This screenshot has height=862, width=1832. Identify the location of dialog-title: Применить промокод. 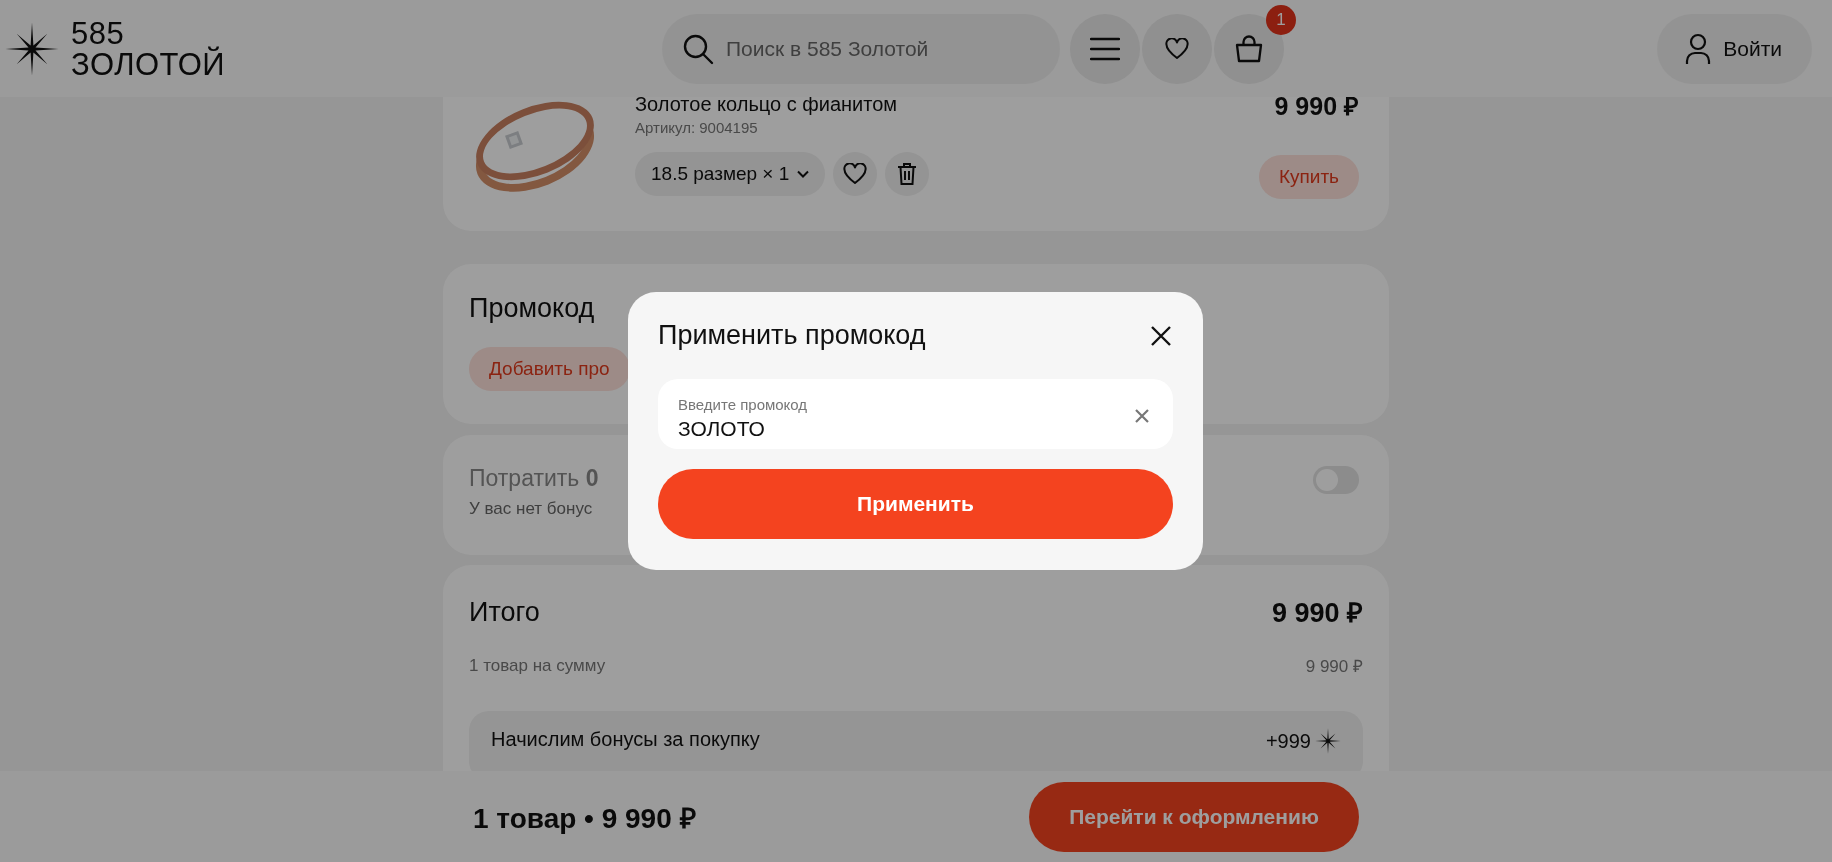
(792, 335).